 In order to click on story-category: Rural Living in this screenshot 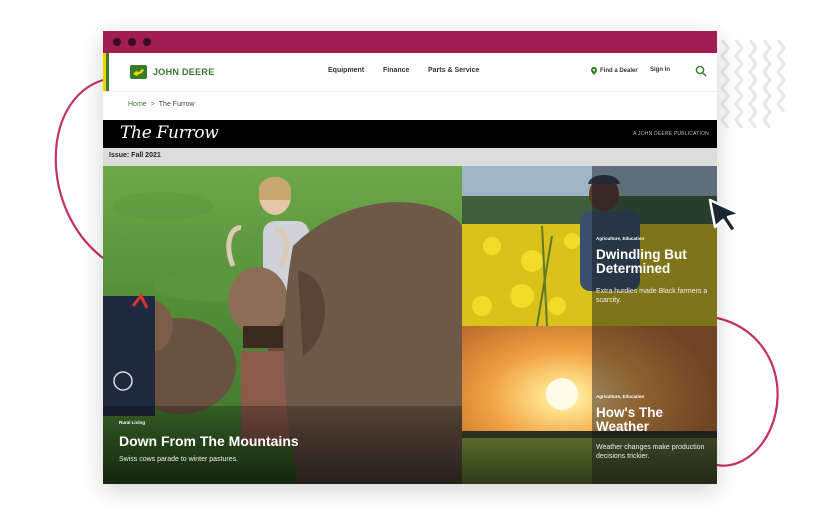, I will do `click(132, 422)`.